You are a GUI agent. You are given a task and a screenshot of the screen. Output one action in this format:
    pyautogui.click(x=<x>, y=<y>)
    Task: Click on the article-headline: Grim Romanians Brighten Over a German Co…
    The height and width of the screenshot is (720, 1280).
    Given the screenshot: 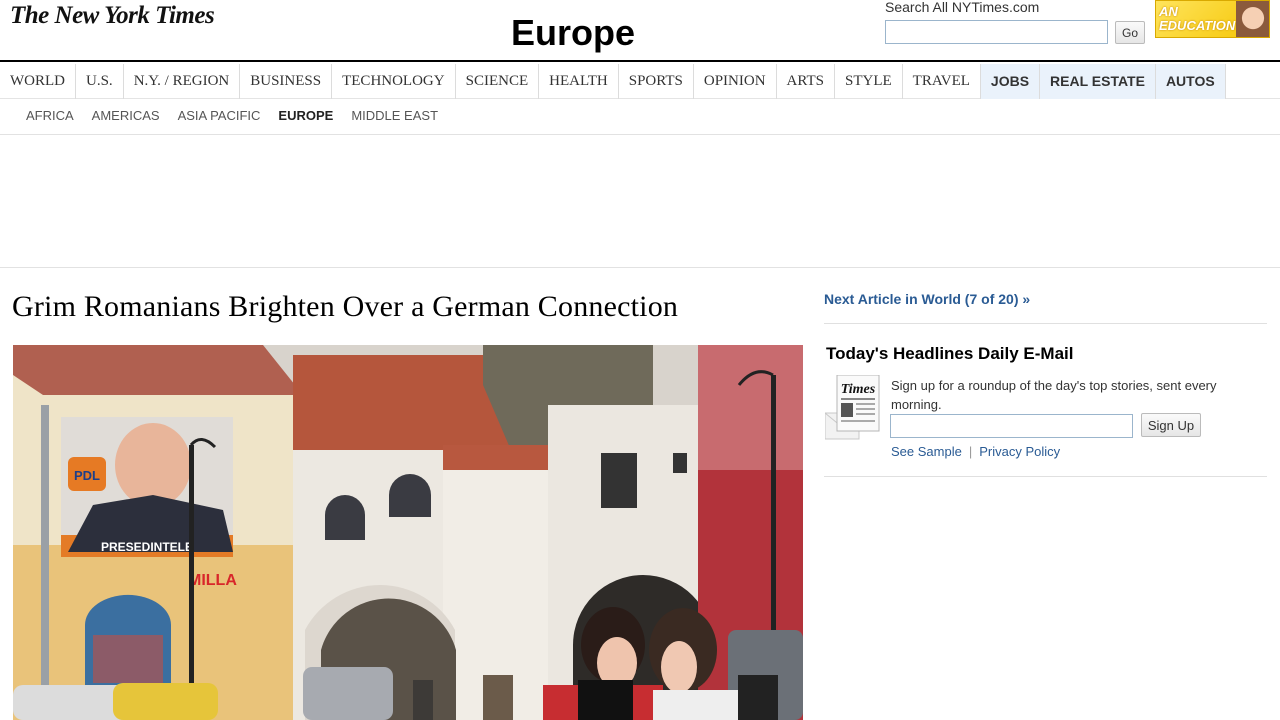 What is the action you would take?
    pyautogui.click(x=345, y=307)
    